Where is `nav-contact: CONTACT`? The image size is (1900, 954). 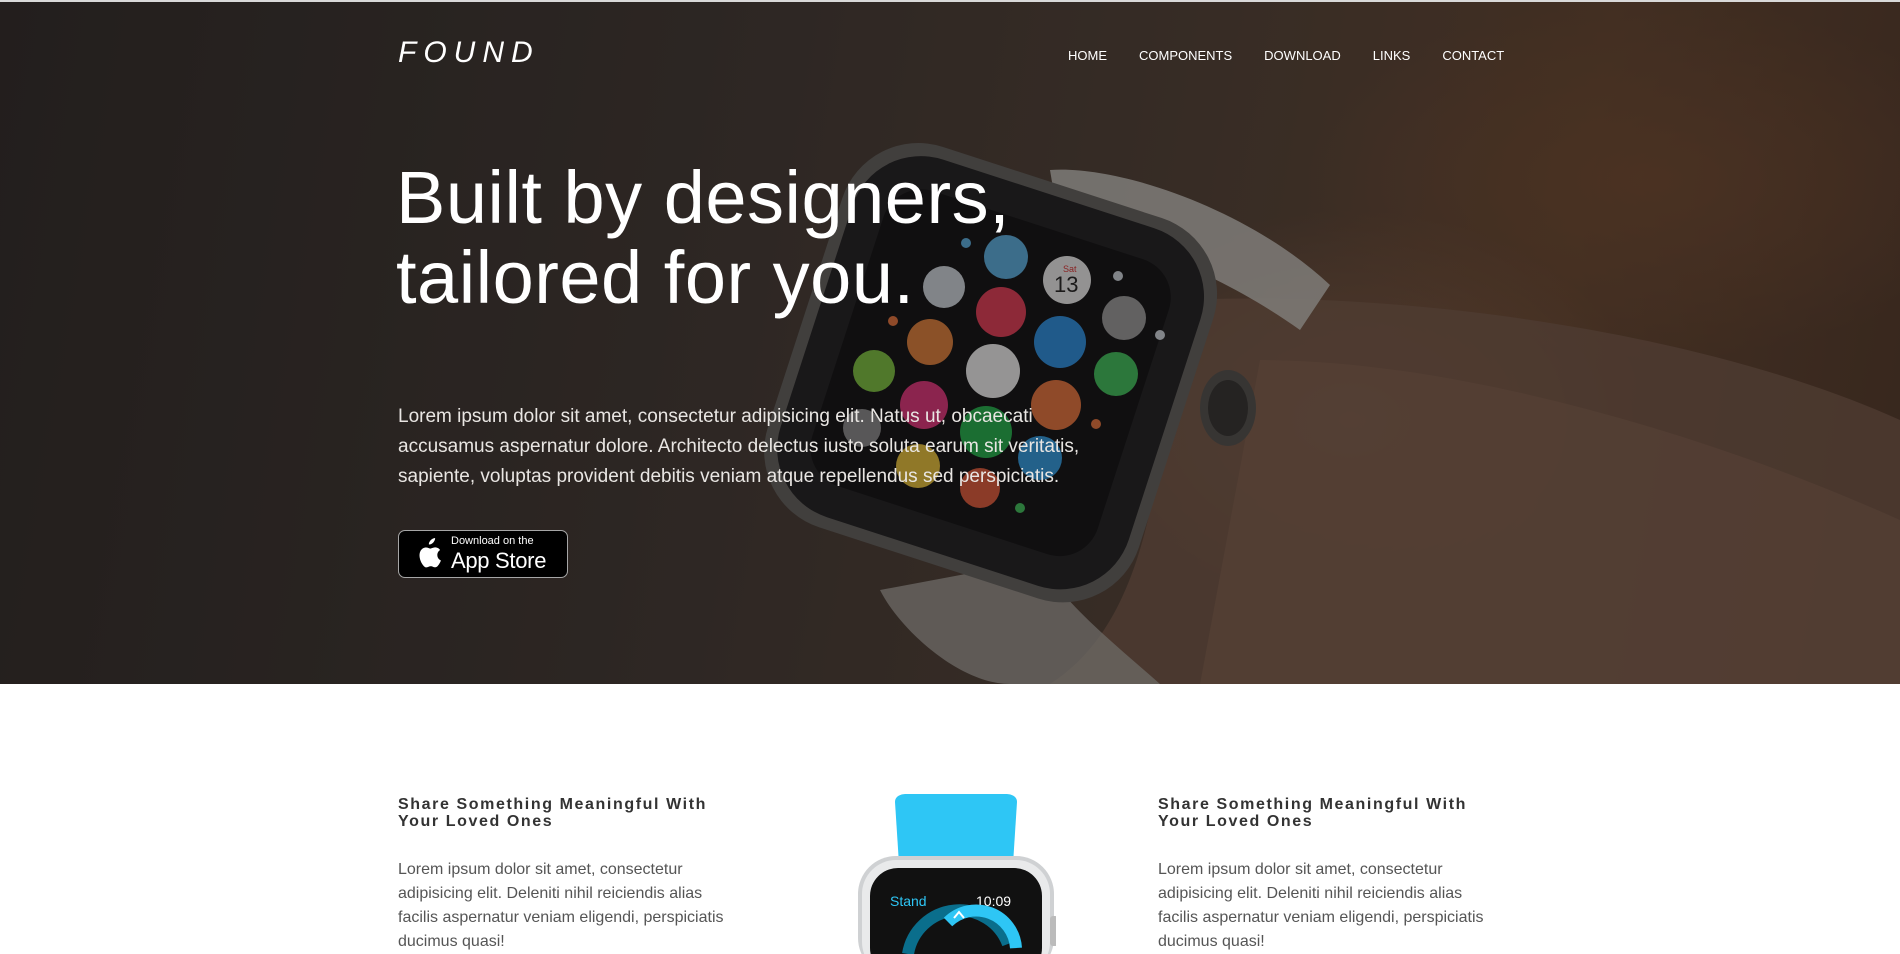
nav-contact: CONTACT is located at coordinates (1473, 55).